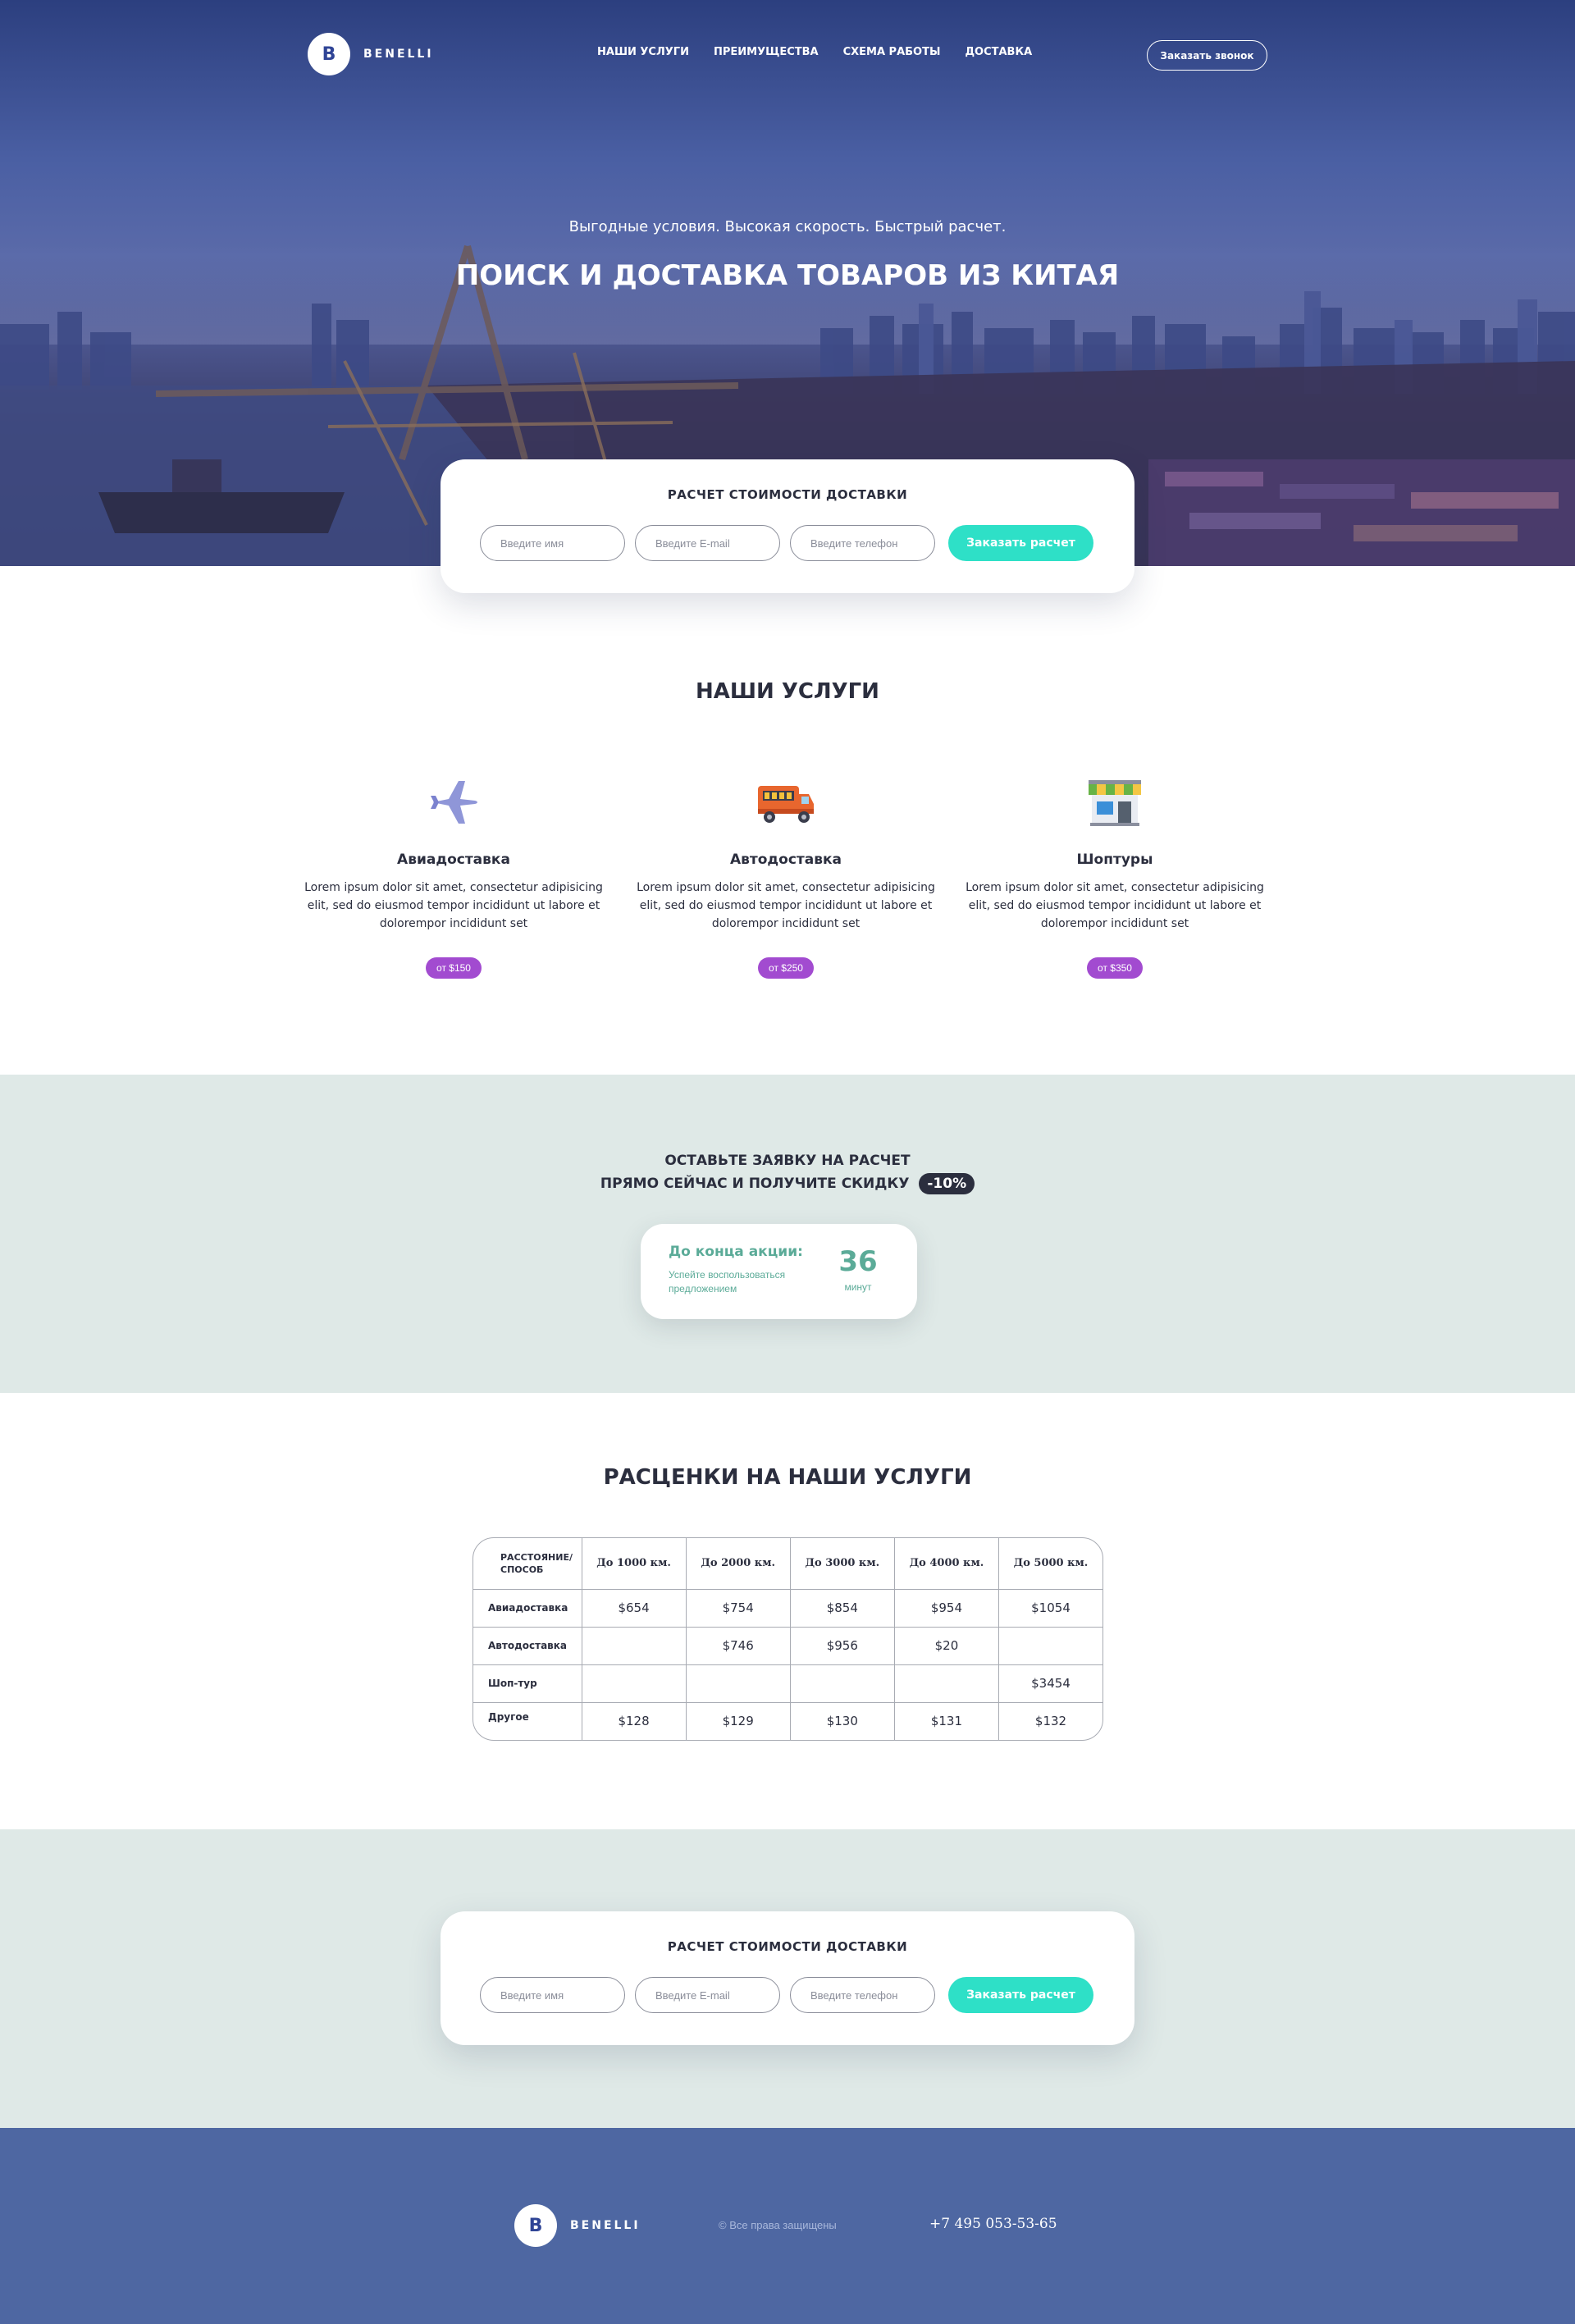 Image resolution: width=1575 pixels, height=2324 pixels. I want to click on table-row: Шоп-тур $3454, so click(788, 1683).